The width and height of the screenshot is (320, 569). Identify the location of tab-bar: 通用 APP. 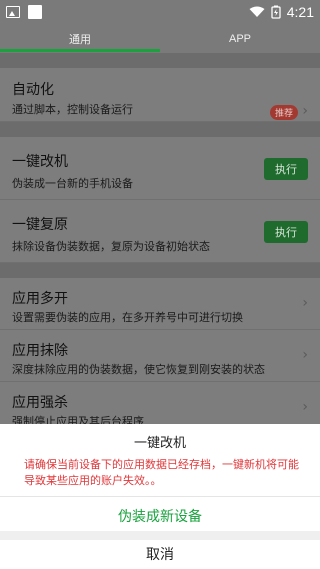
(160, 38).